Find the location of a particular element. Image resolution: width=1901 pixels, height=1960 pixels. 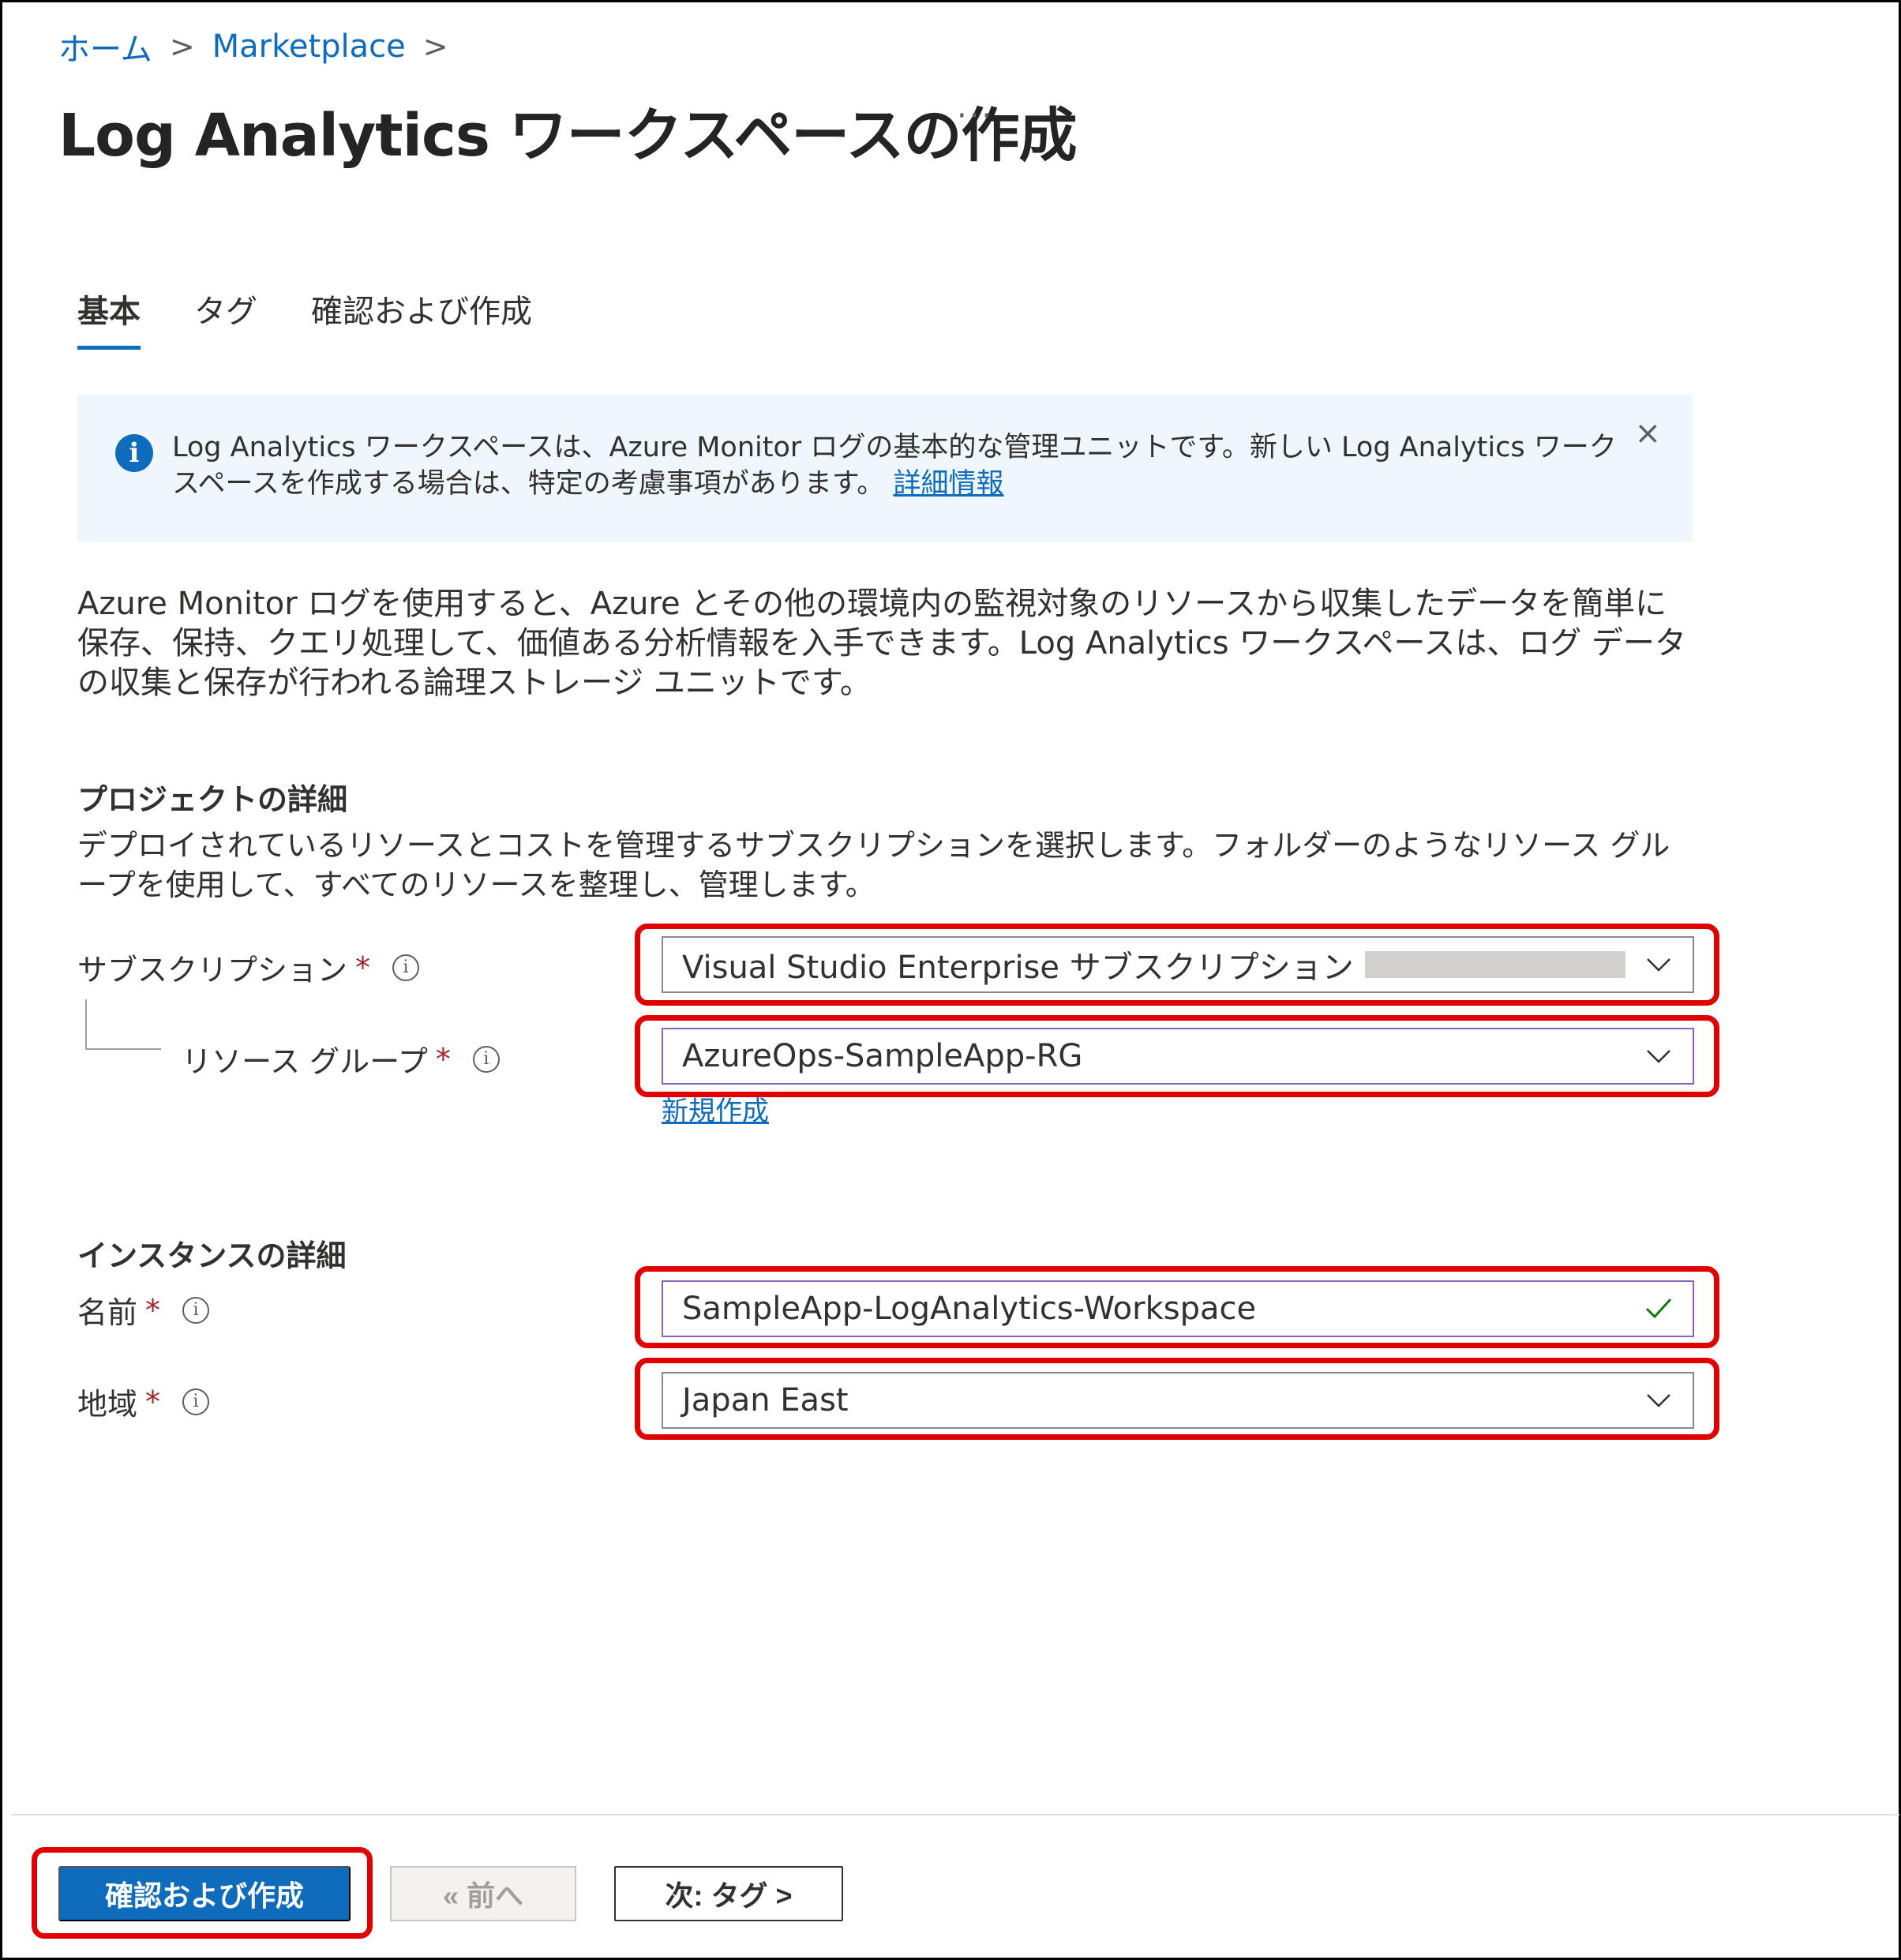

subscription-label: サブスクリプション * i is located at coordinates (248, 967).